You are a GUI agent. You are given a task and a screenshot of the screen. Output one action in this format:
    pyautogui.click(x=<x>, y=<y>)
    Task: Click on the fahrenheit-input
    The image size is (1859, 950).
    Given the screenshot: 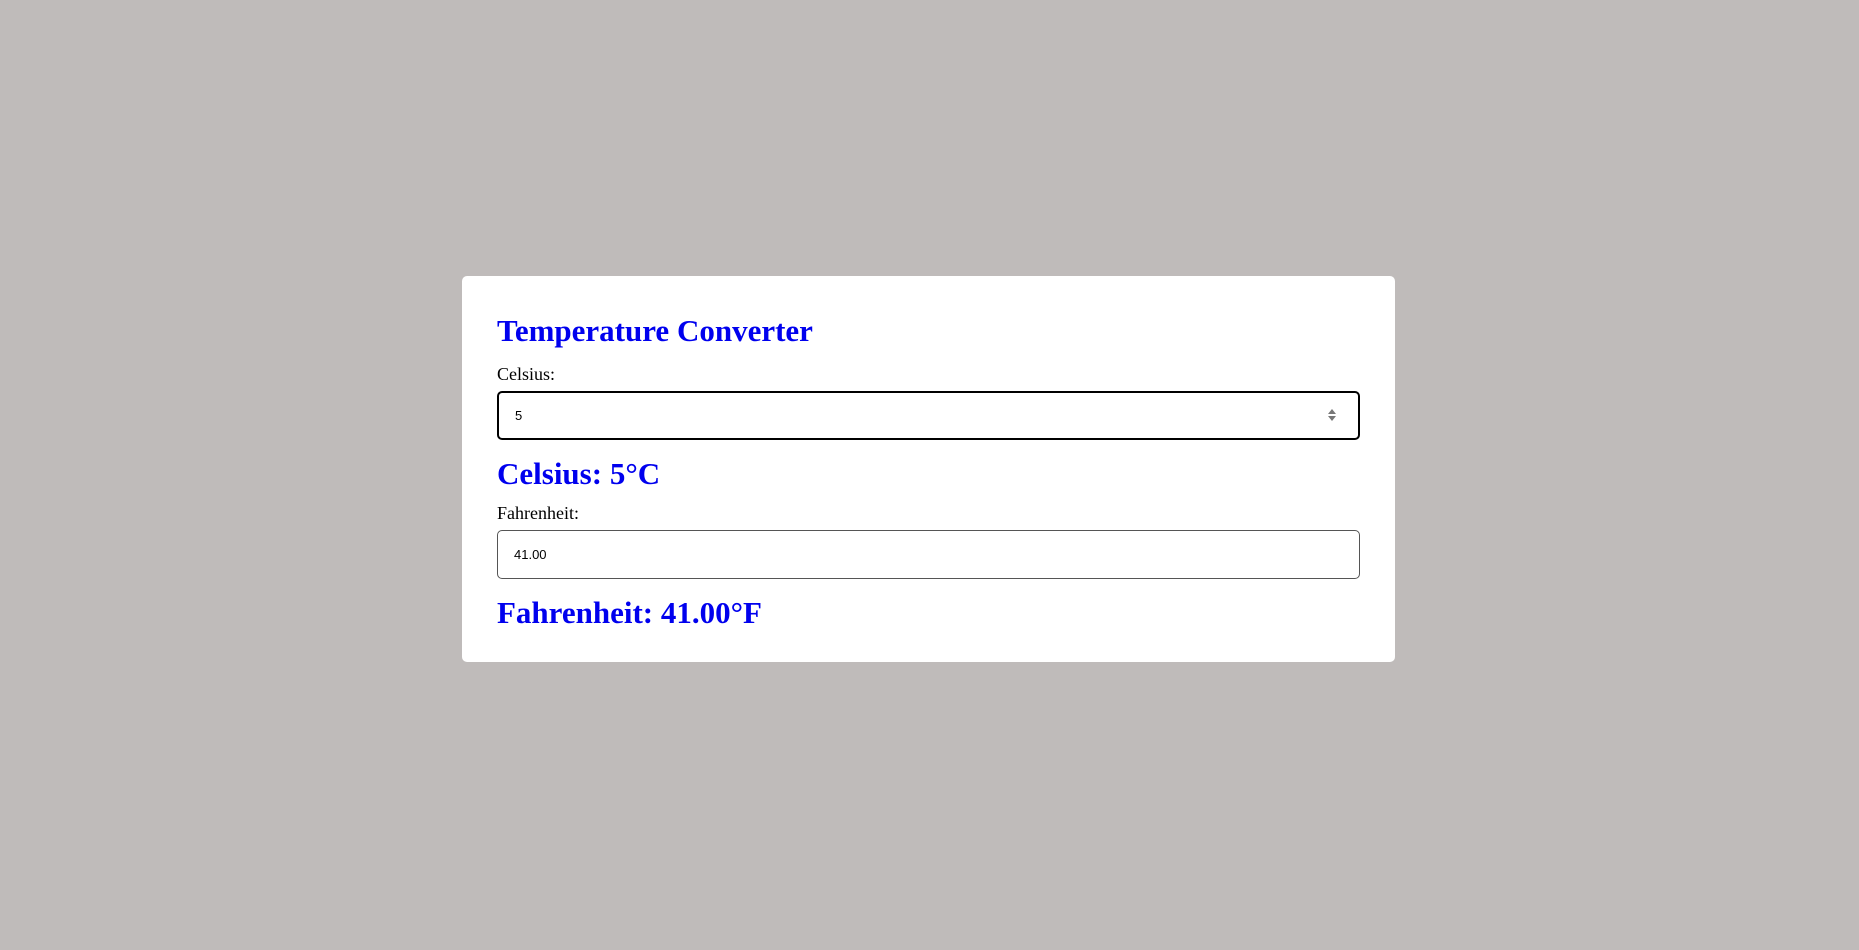 What is the action you would take?
    pyautogui.click(x=928, y=554)
    